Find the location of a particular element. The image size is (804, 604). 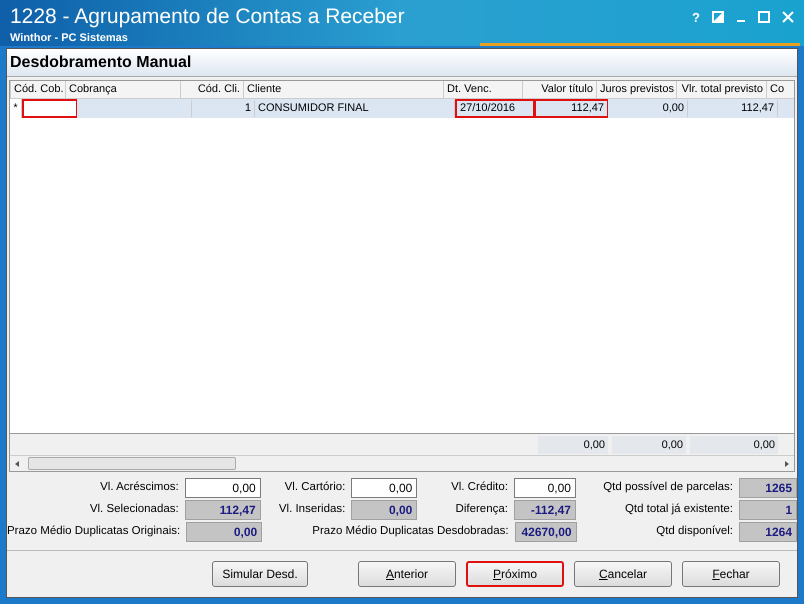

field-label: Vl. Selecionadas: is located at coordinates (134, 510).